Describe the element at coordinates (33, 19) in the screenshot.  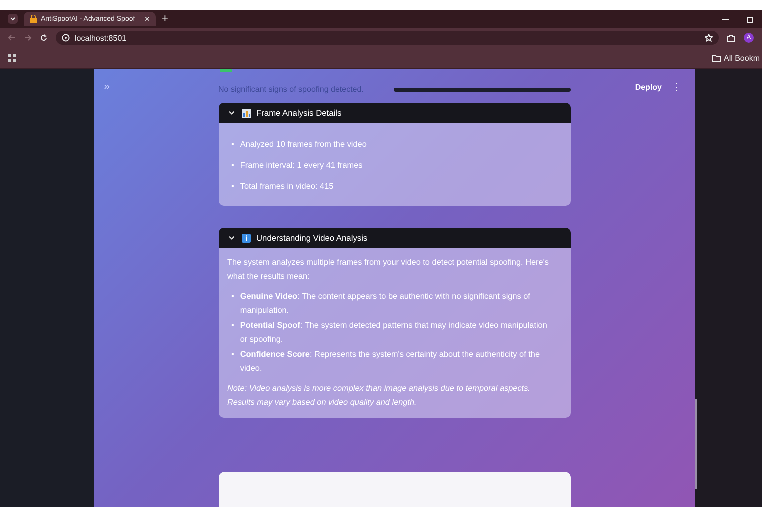
I see `lock-icon` at that location.